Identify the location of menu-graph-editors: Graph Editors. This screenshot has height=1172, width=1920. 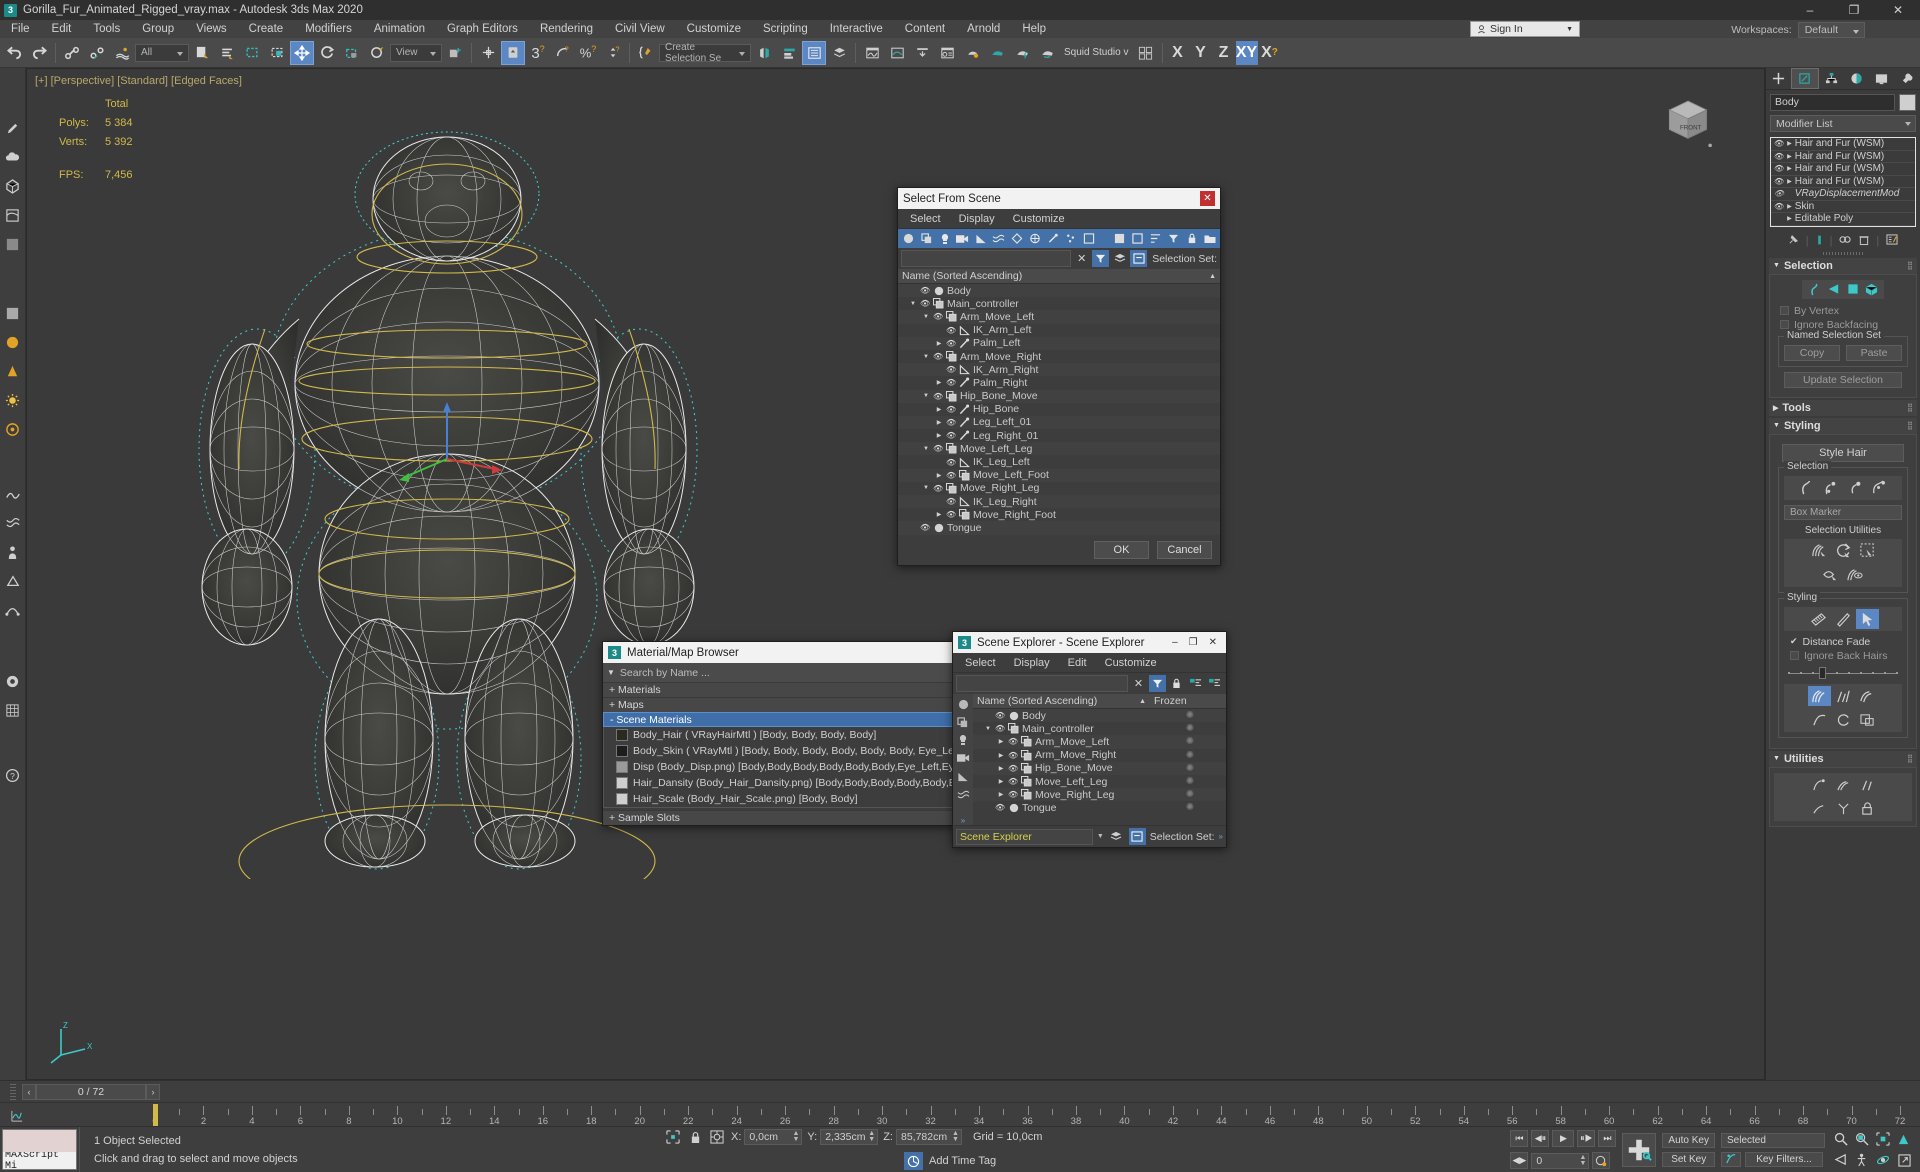
(482, 29).